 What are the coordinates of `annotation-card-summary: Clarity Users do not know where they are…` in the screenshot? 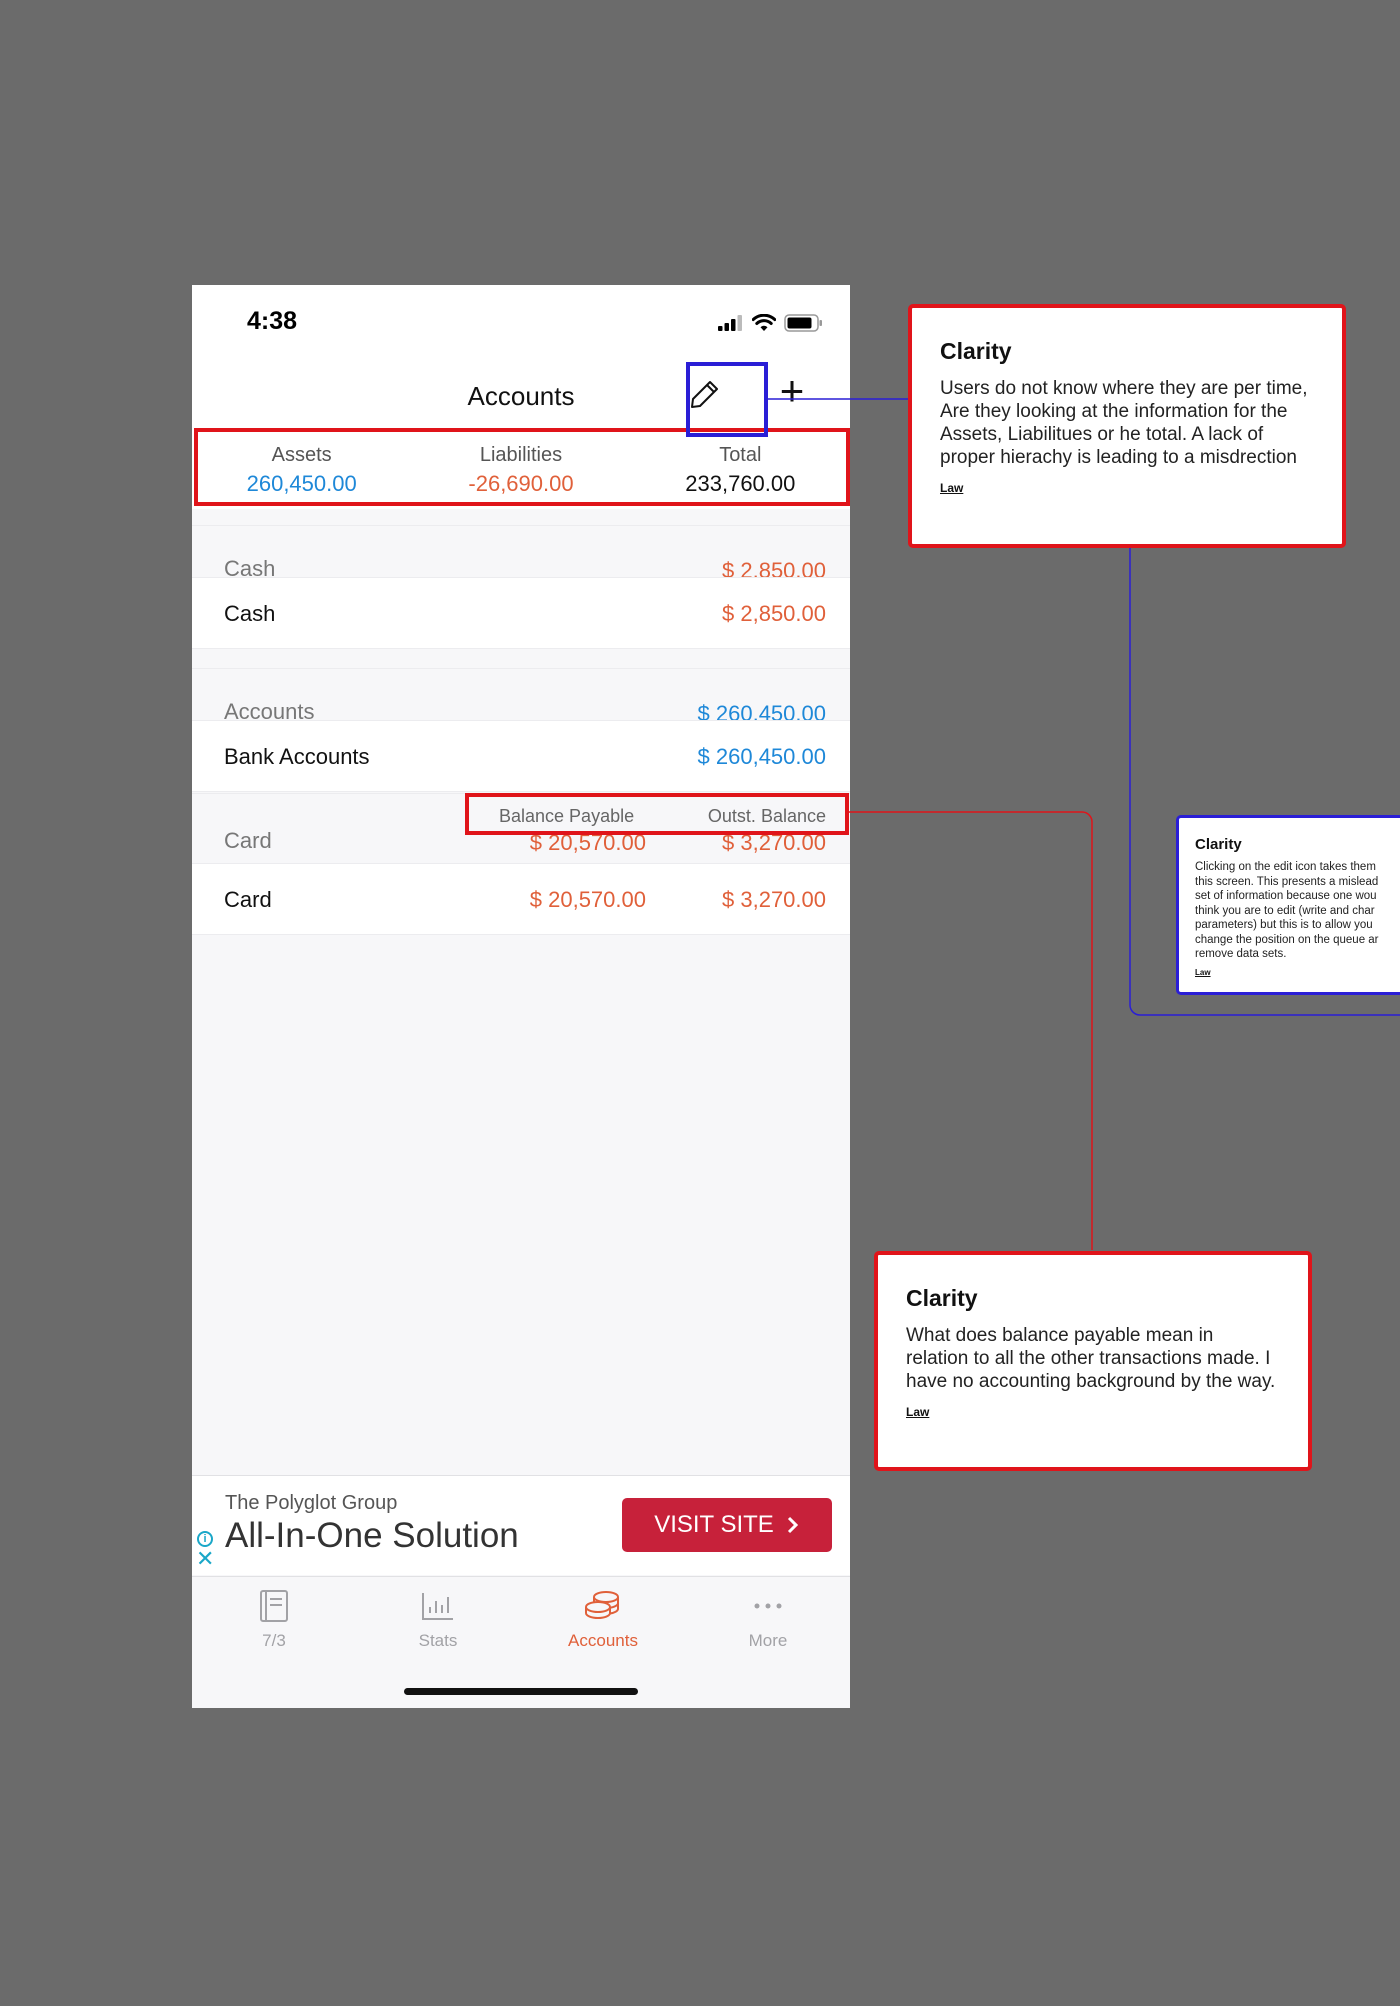 It's located at (1127, 426).